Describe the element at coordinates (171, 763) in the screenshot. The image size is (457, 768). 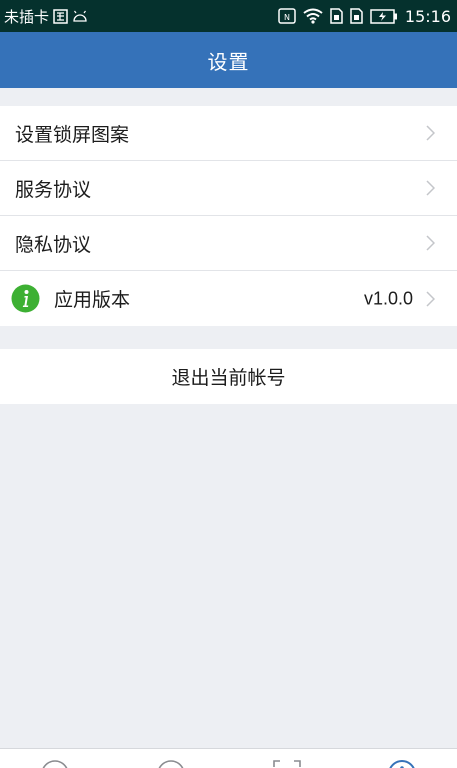
I see `discover-tab-icon` at that location.